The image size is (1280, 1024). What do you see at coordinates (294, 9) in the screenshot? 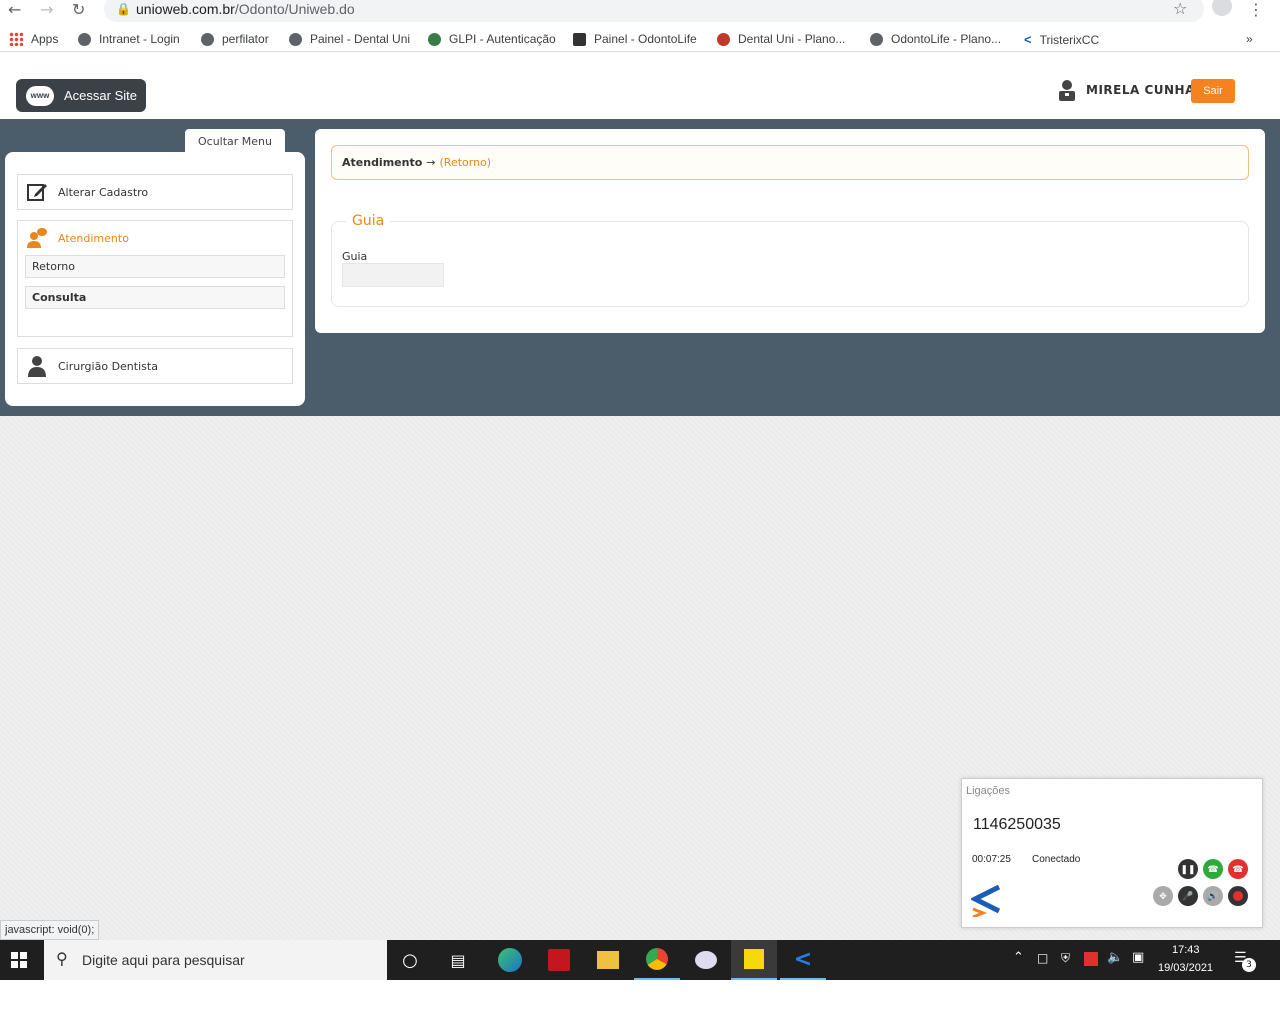
I see `url-path: /Odonto/Uniweb.do` at bounding box center [294, 9].